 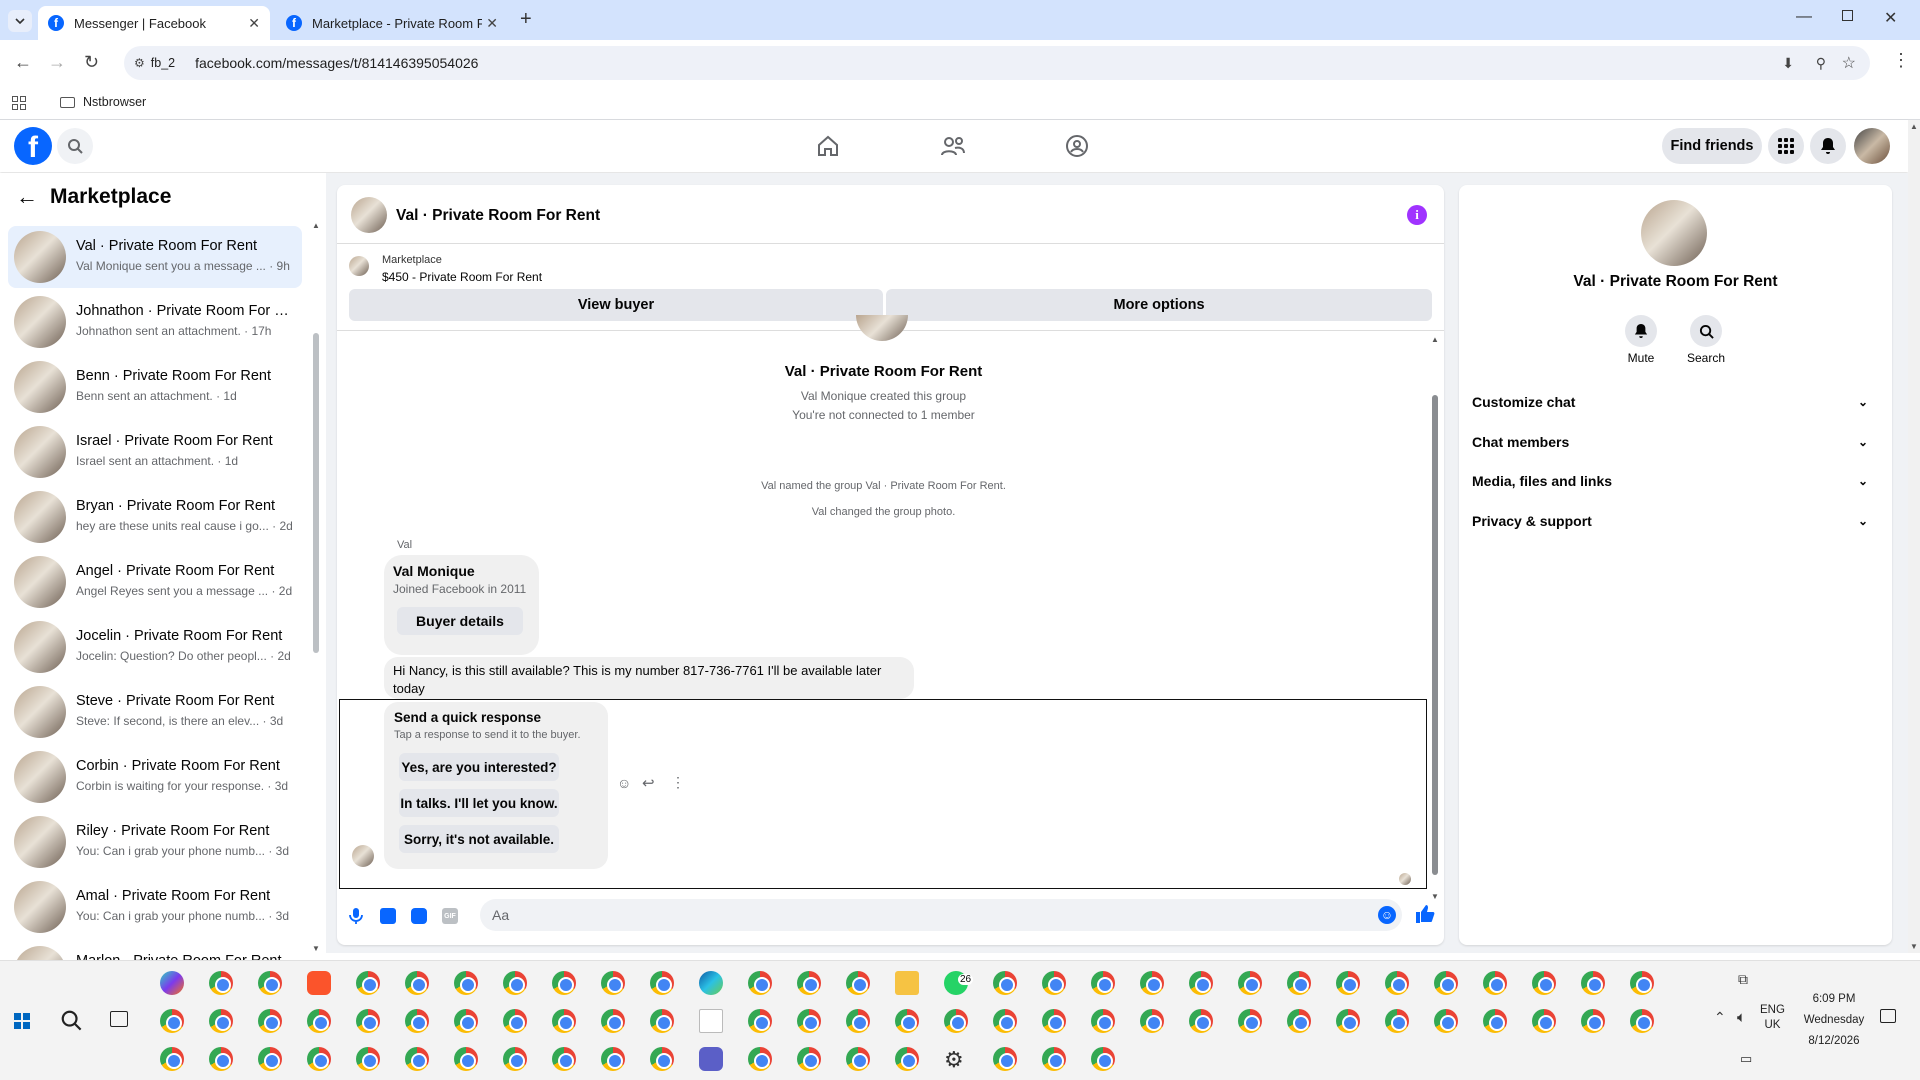 What do you see at coordinates (172, 983) in the screenshot?
I see `copilot-icon` at bounding box center [172, 983].